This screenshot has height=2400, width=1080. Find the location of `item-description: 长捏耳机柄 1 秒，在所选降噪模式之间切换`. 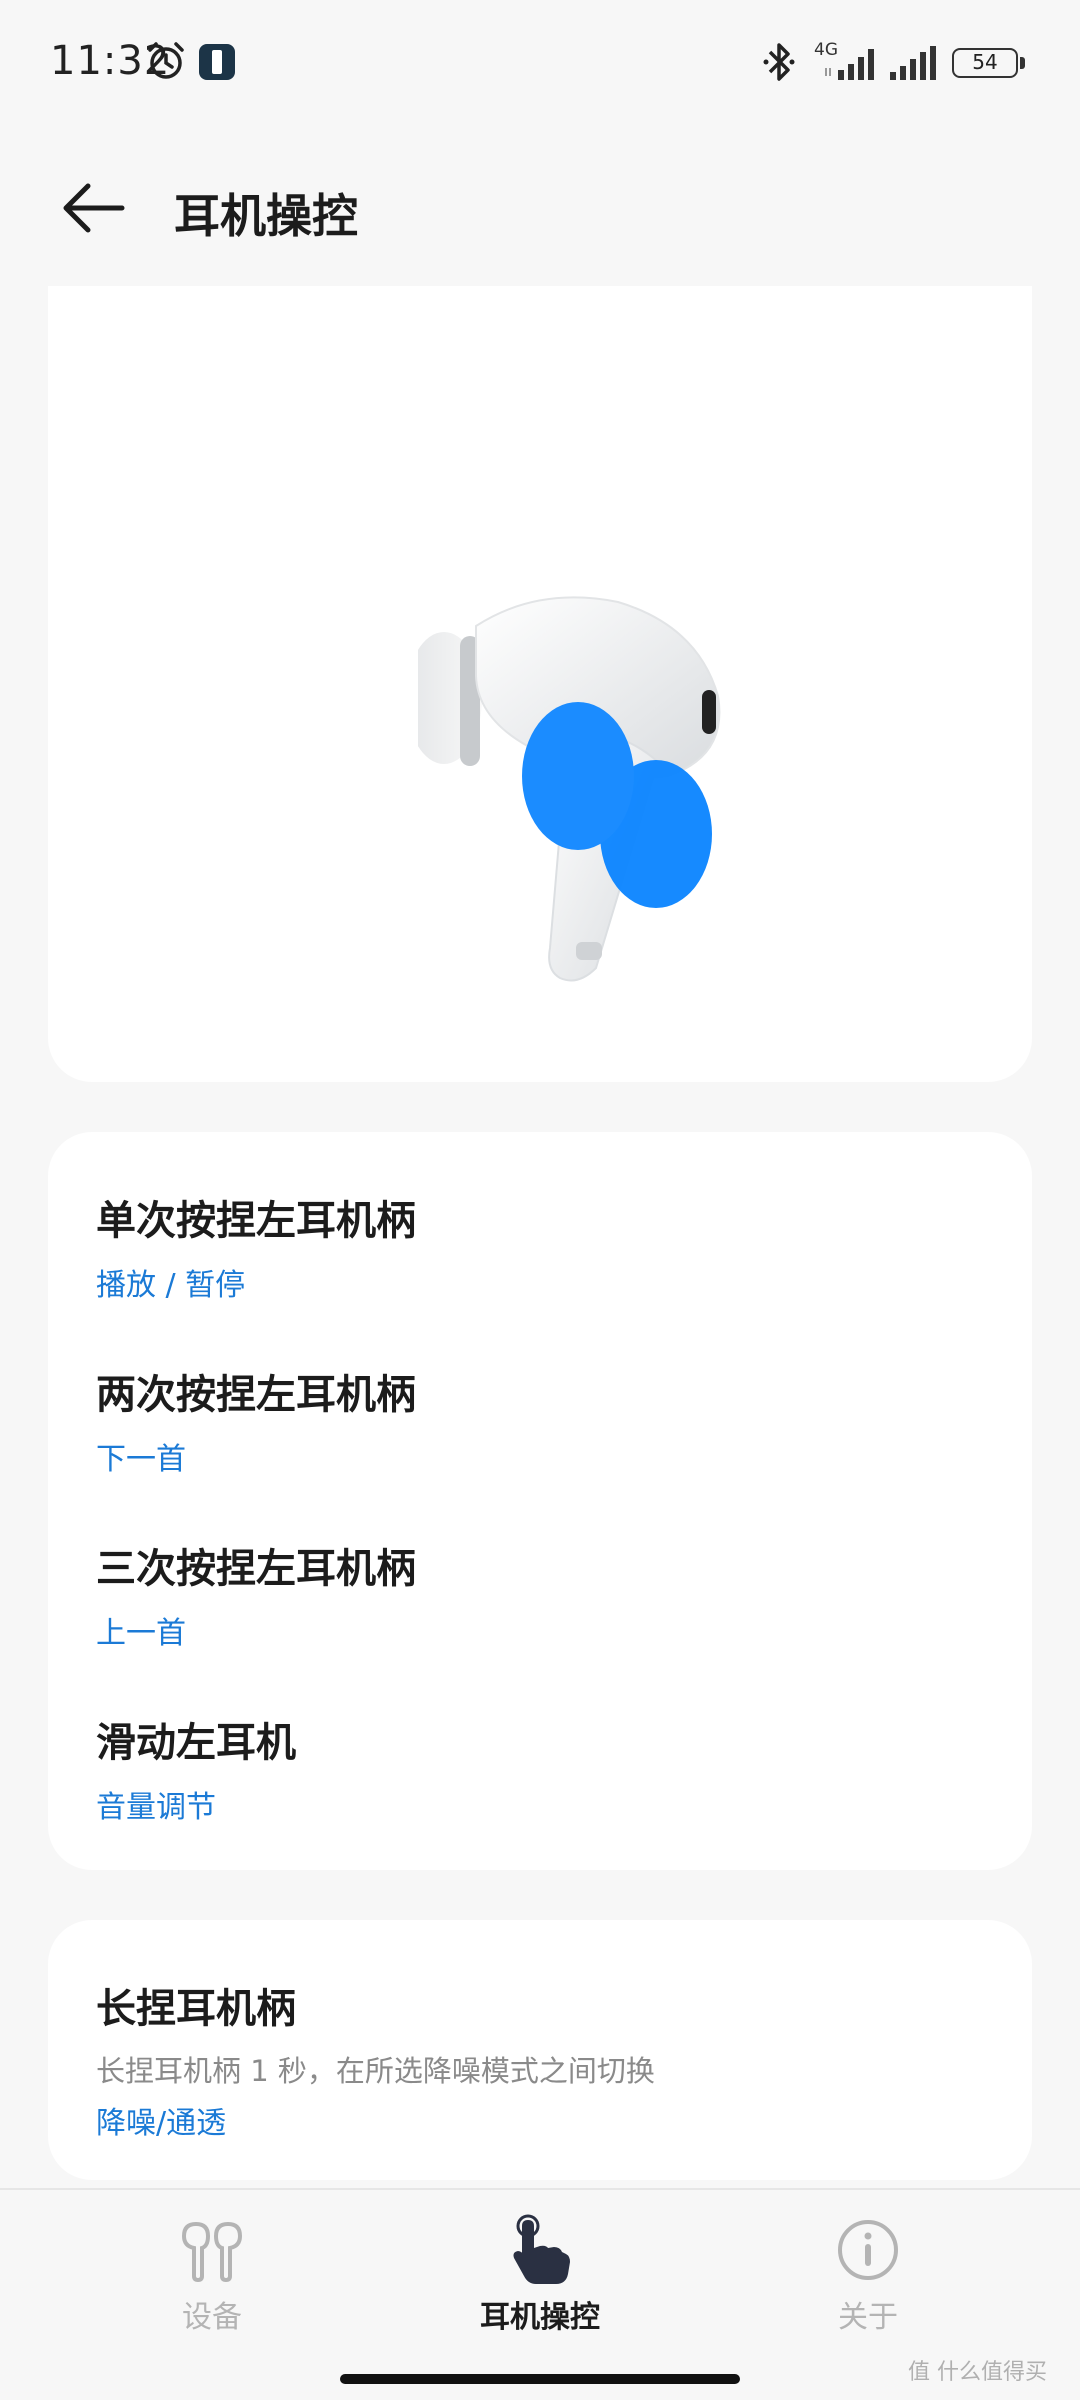

item-description: 长捏耳机柄 1 秒，在所选降噪模式之间切换 is located at coordinates (375, 2071).